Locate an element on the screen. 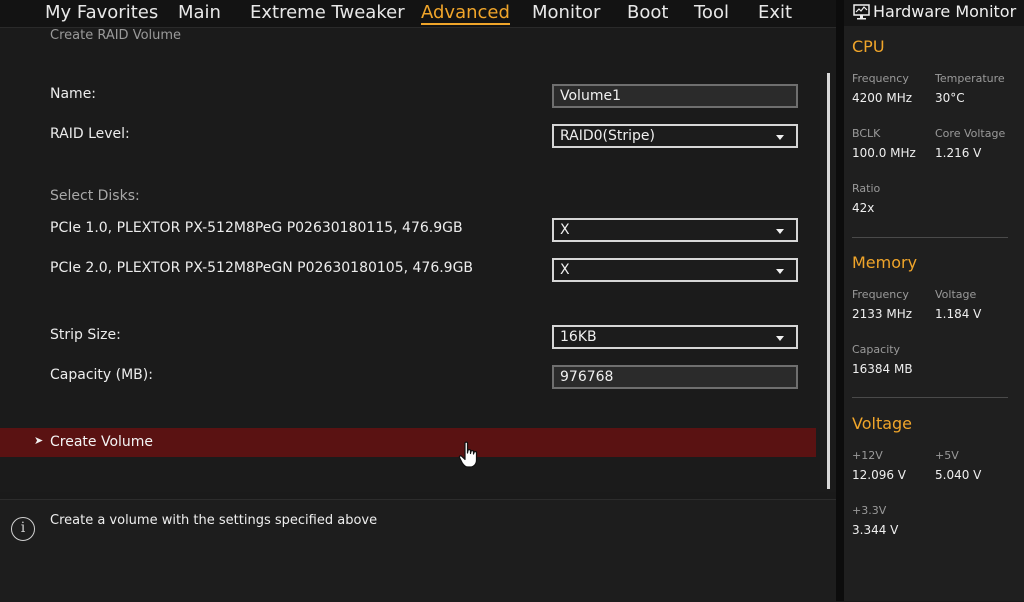 The height and width of the screenshot is (602, 1024). memory-frequency-value: 2133 MHz is located at coordinates (882, 314).